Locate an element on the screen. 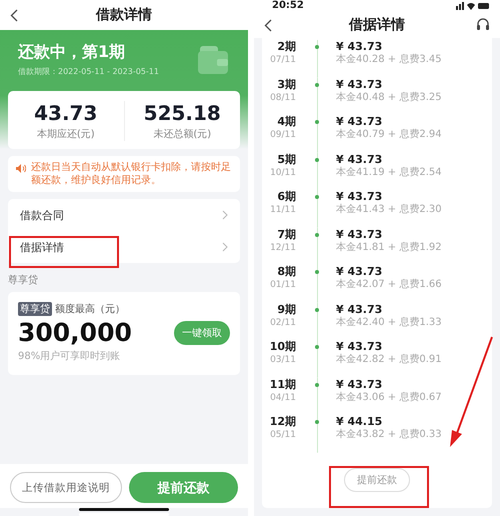  due-date: 05/11 is located at coordinates (283, 435).